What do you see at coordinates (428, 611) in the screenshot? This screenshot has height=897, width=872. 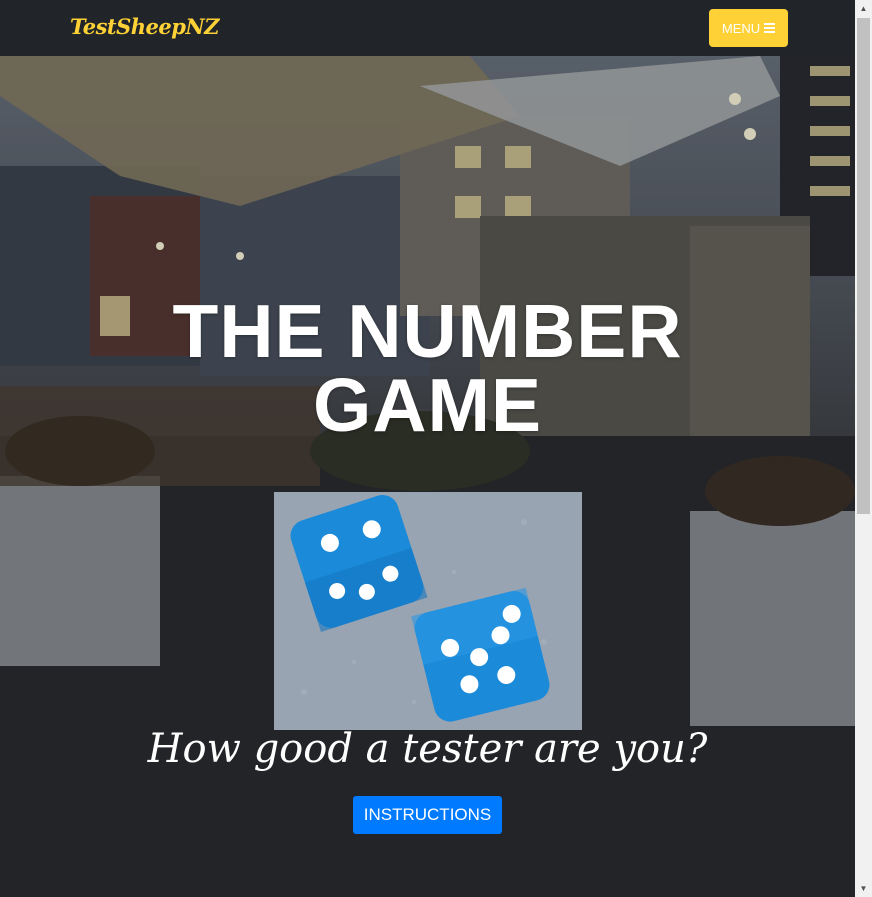 I see `dice-image` at bounding box center [428, 611].